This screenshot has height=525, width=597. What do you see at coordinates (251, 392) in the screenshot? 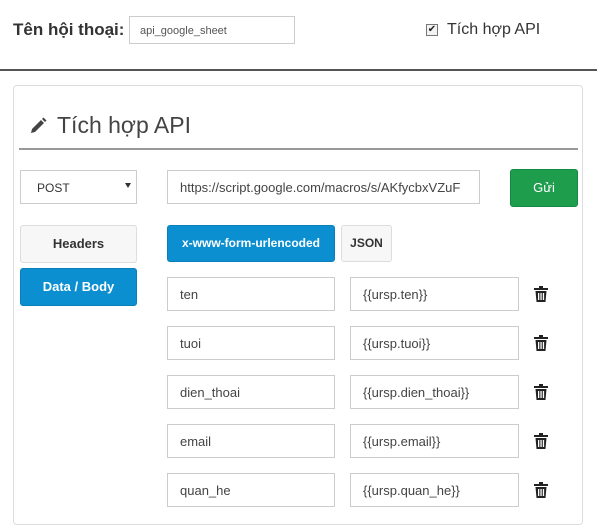
I see `param-key-input: dien_thoai` at bounding box center [251, 392].